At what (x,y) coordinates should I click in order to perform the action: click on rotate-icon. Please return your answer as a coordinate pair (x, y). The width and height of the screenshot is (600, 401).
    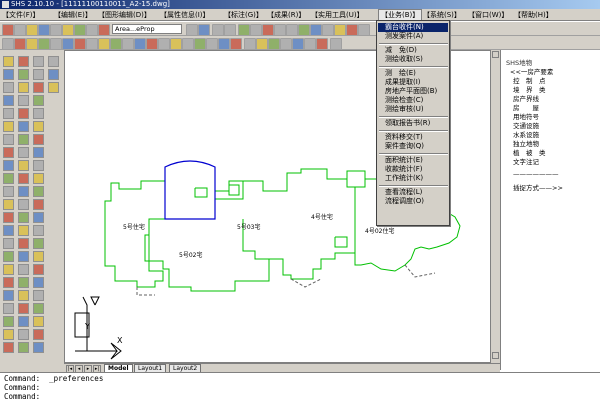
    Looking at the image, I should click on (328, 30).